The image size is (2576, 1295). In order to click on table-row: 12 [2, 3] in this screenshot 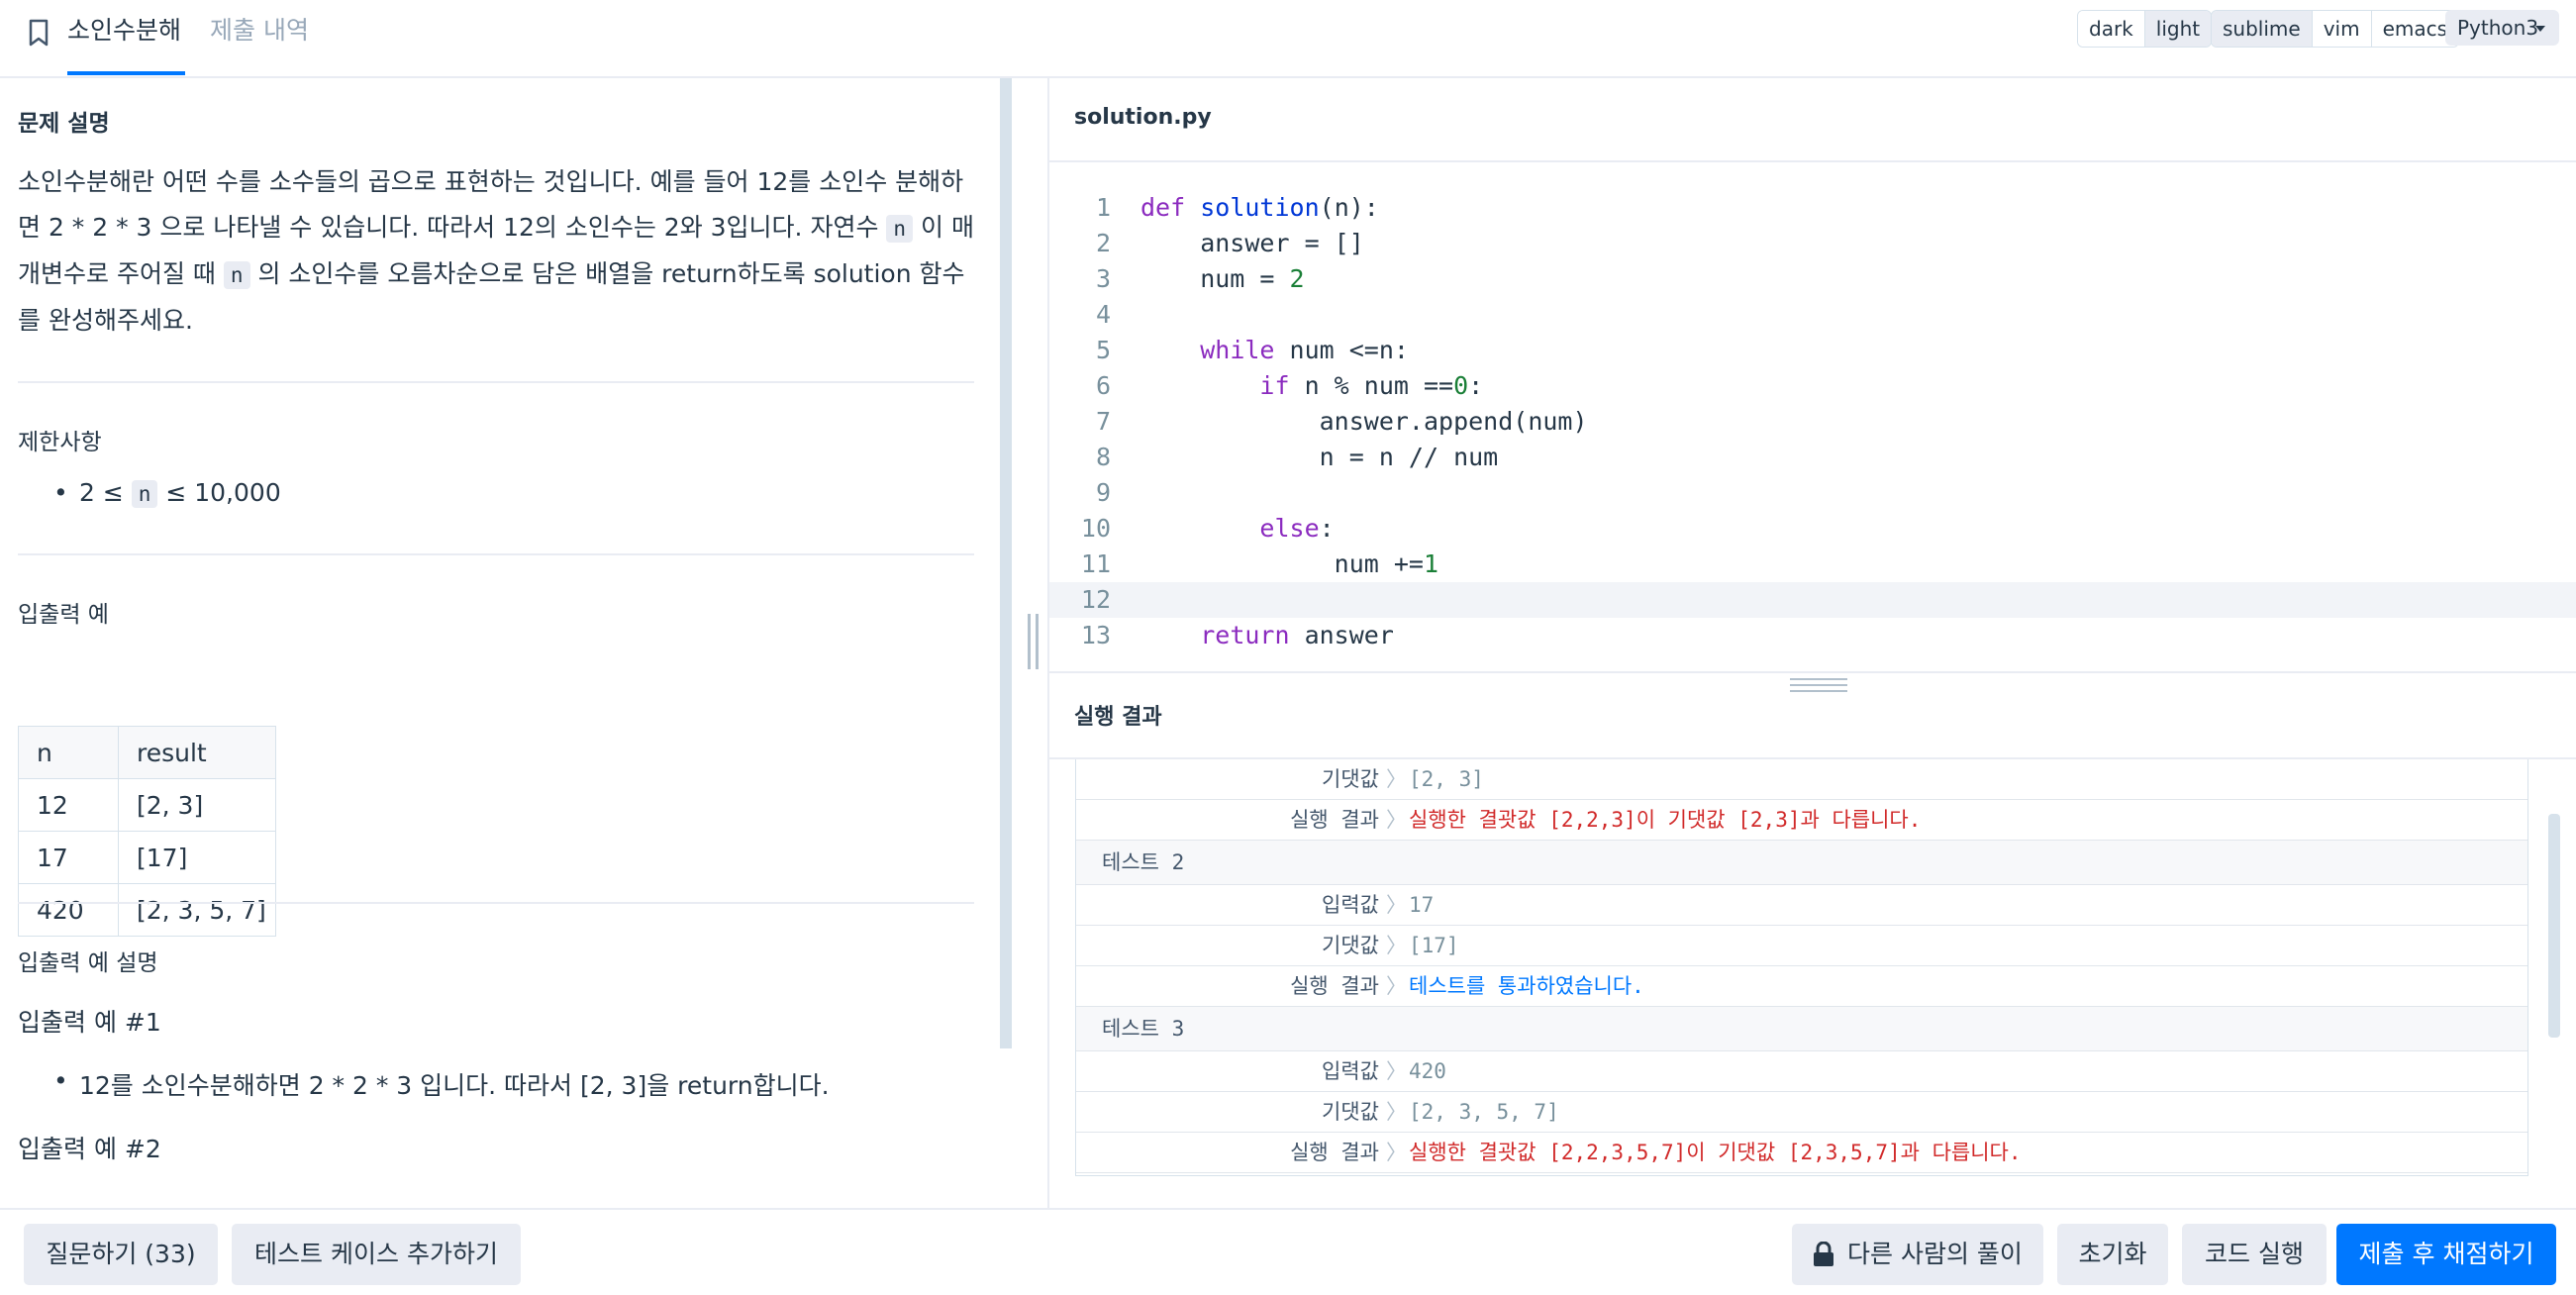, I will do `click(147, 805)`.